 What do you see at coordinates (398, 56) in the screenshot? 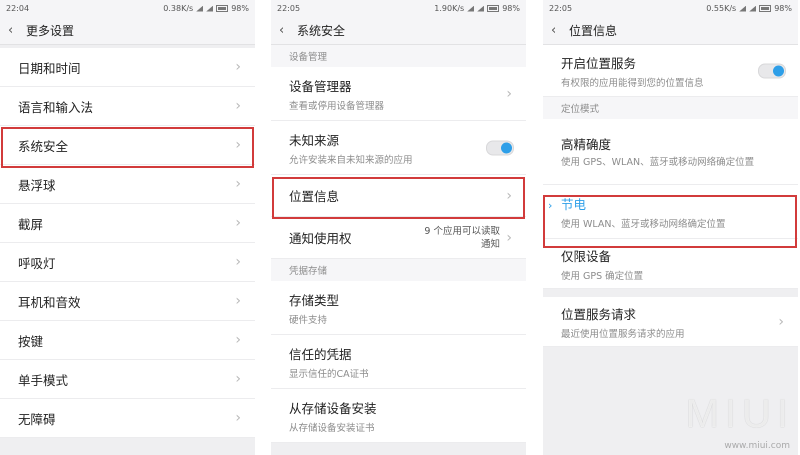
I see `section-device-management: 设备管理` at bounding box center [398, 56].